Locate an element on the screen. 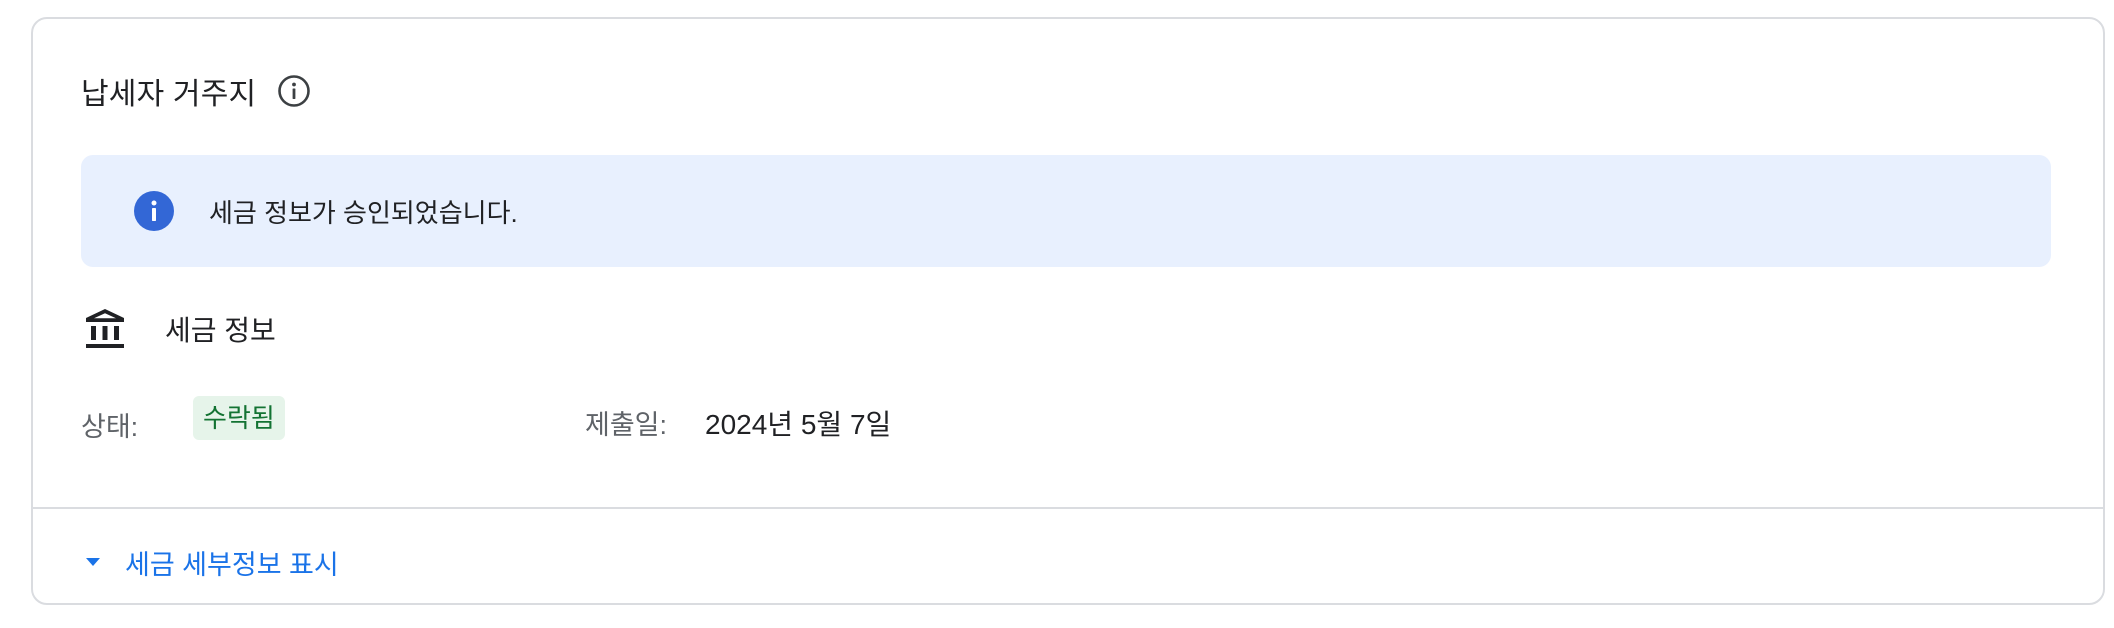 This screenshot has height=628, width=2114. card-header: 납세자 거주지 is located at coordinates (196, 91).